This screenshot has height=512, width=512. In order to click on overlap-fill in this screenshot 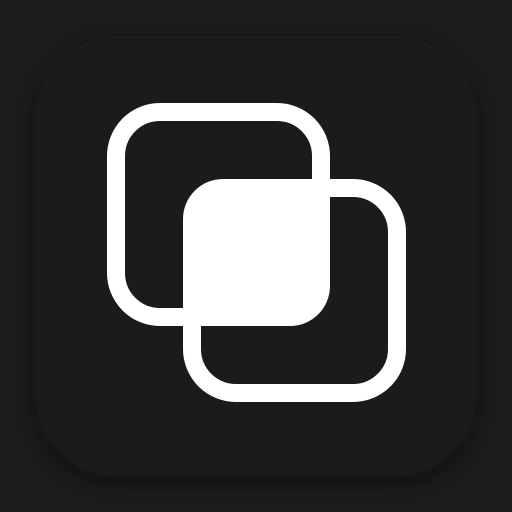, I will do `click(256, 252)`.